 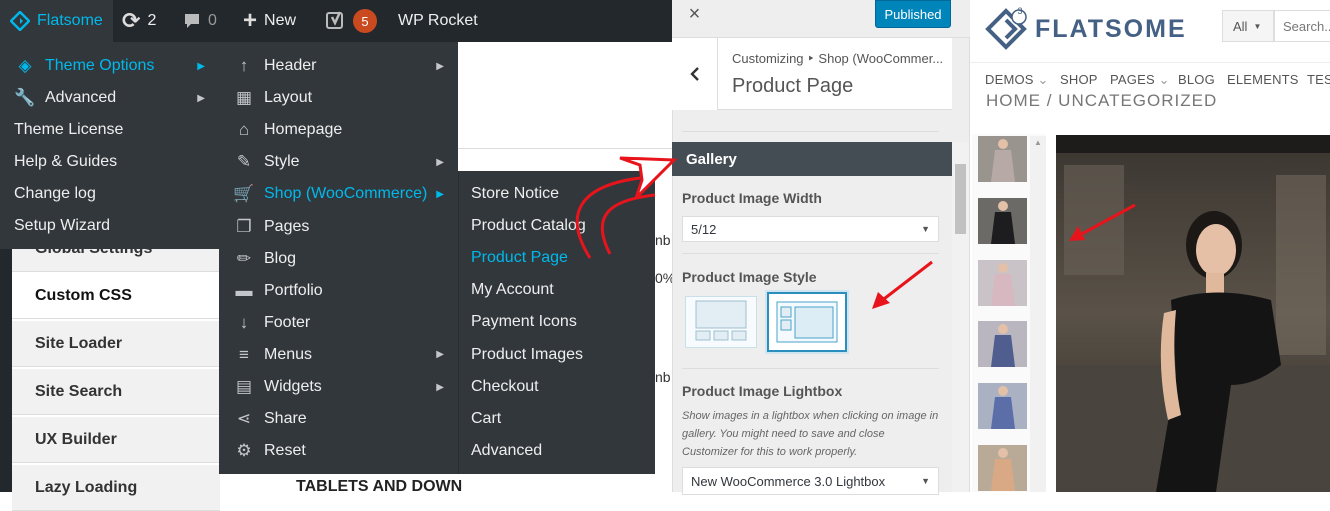 I want to click on annotation-overlay, so click(x=855, y=232).